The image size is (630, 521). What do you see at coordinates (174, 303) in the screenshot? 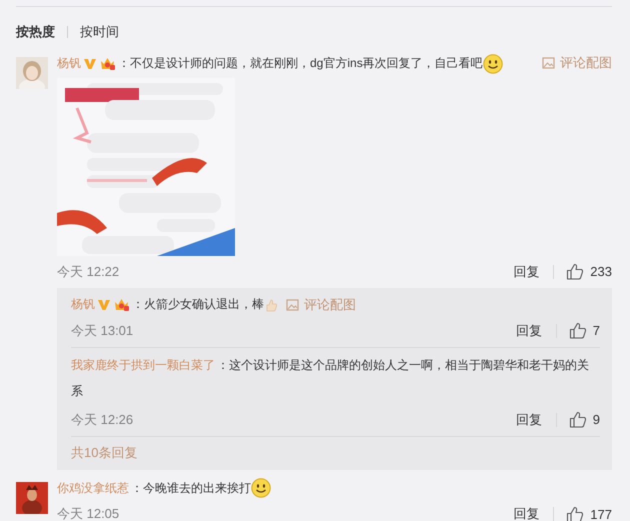
I see `comment-text: 杨钒 ：火箭少女确认退出，棒` at bounding box center [174, 303].